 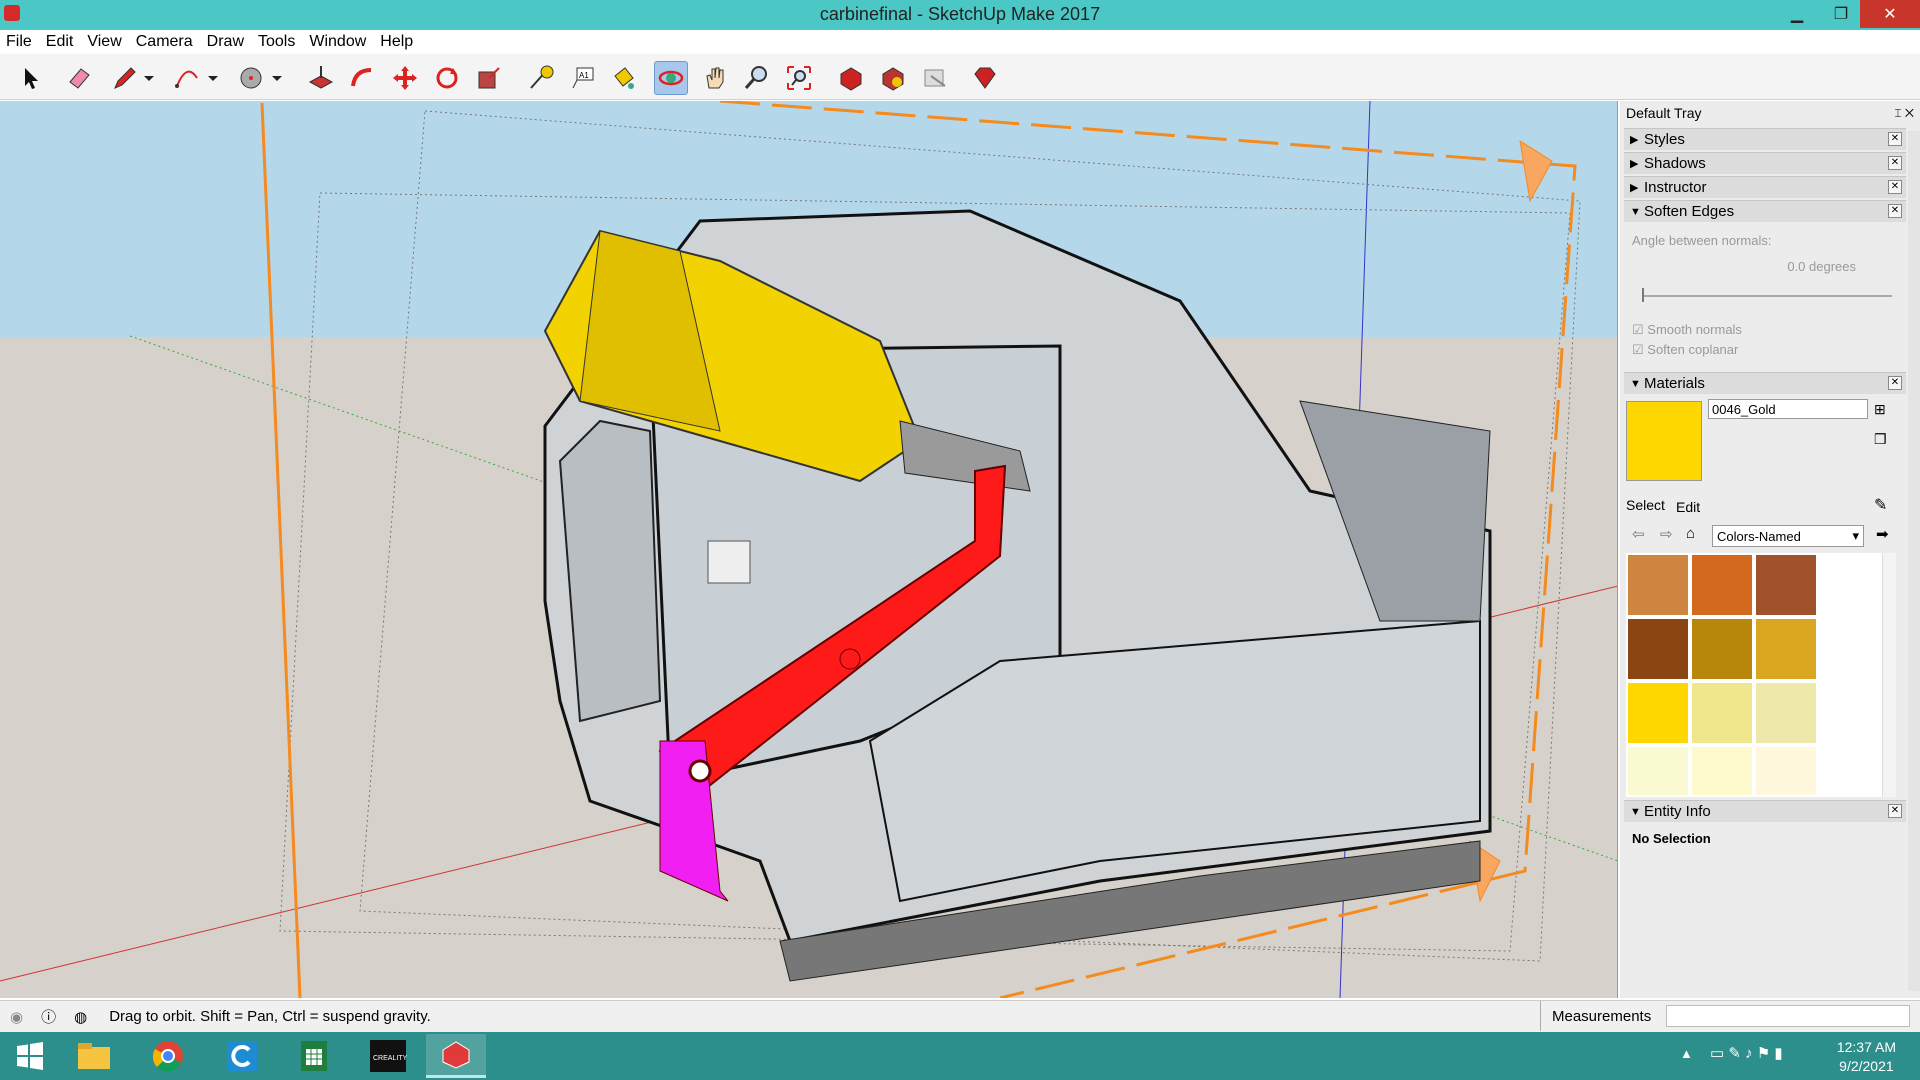 What do you see at coordinates (541, 78) in the screenshot?
I see `tape-measure-tool-icon` at bounding box center [541, 78].